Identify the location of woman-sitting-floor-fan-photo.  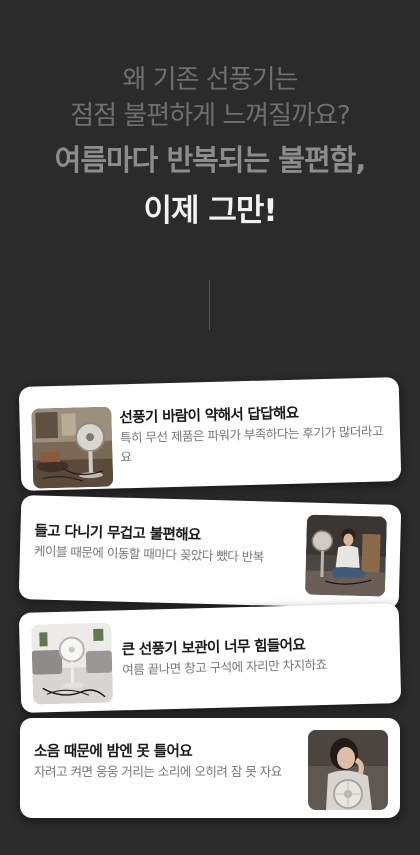
(345, 555).